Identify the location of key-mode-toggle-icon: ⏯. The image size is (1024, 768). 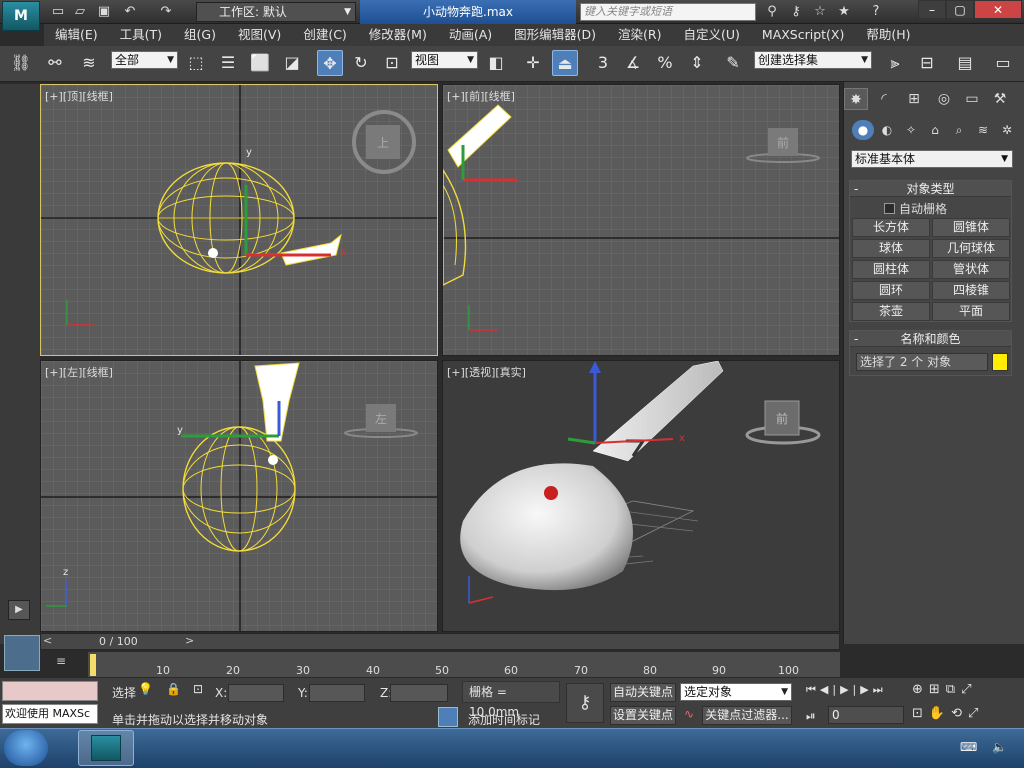
(811, 716).